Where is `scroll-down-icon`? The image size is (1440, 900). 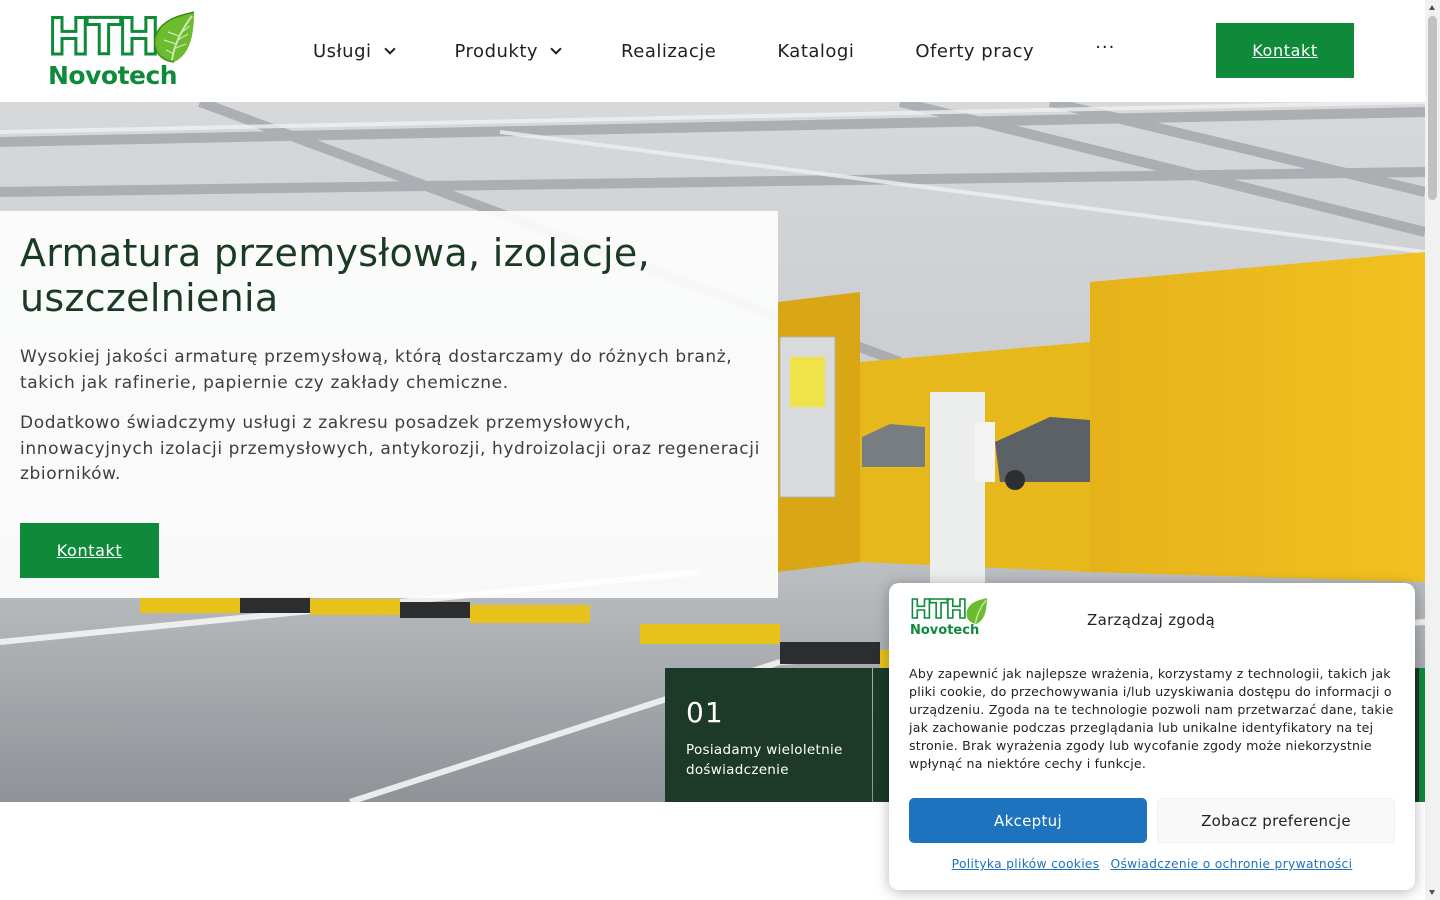
scroll-down-icon is located at coordinates (1432, 892).